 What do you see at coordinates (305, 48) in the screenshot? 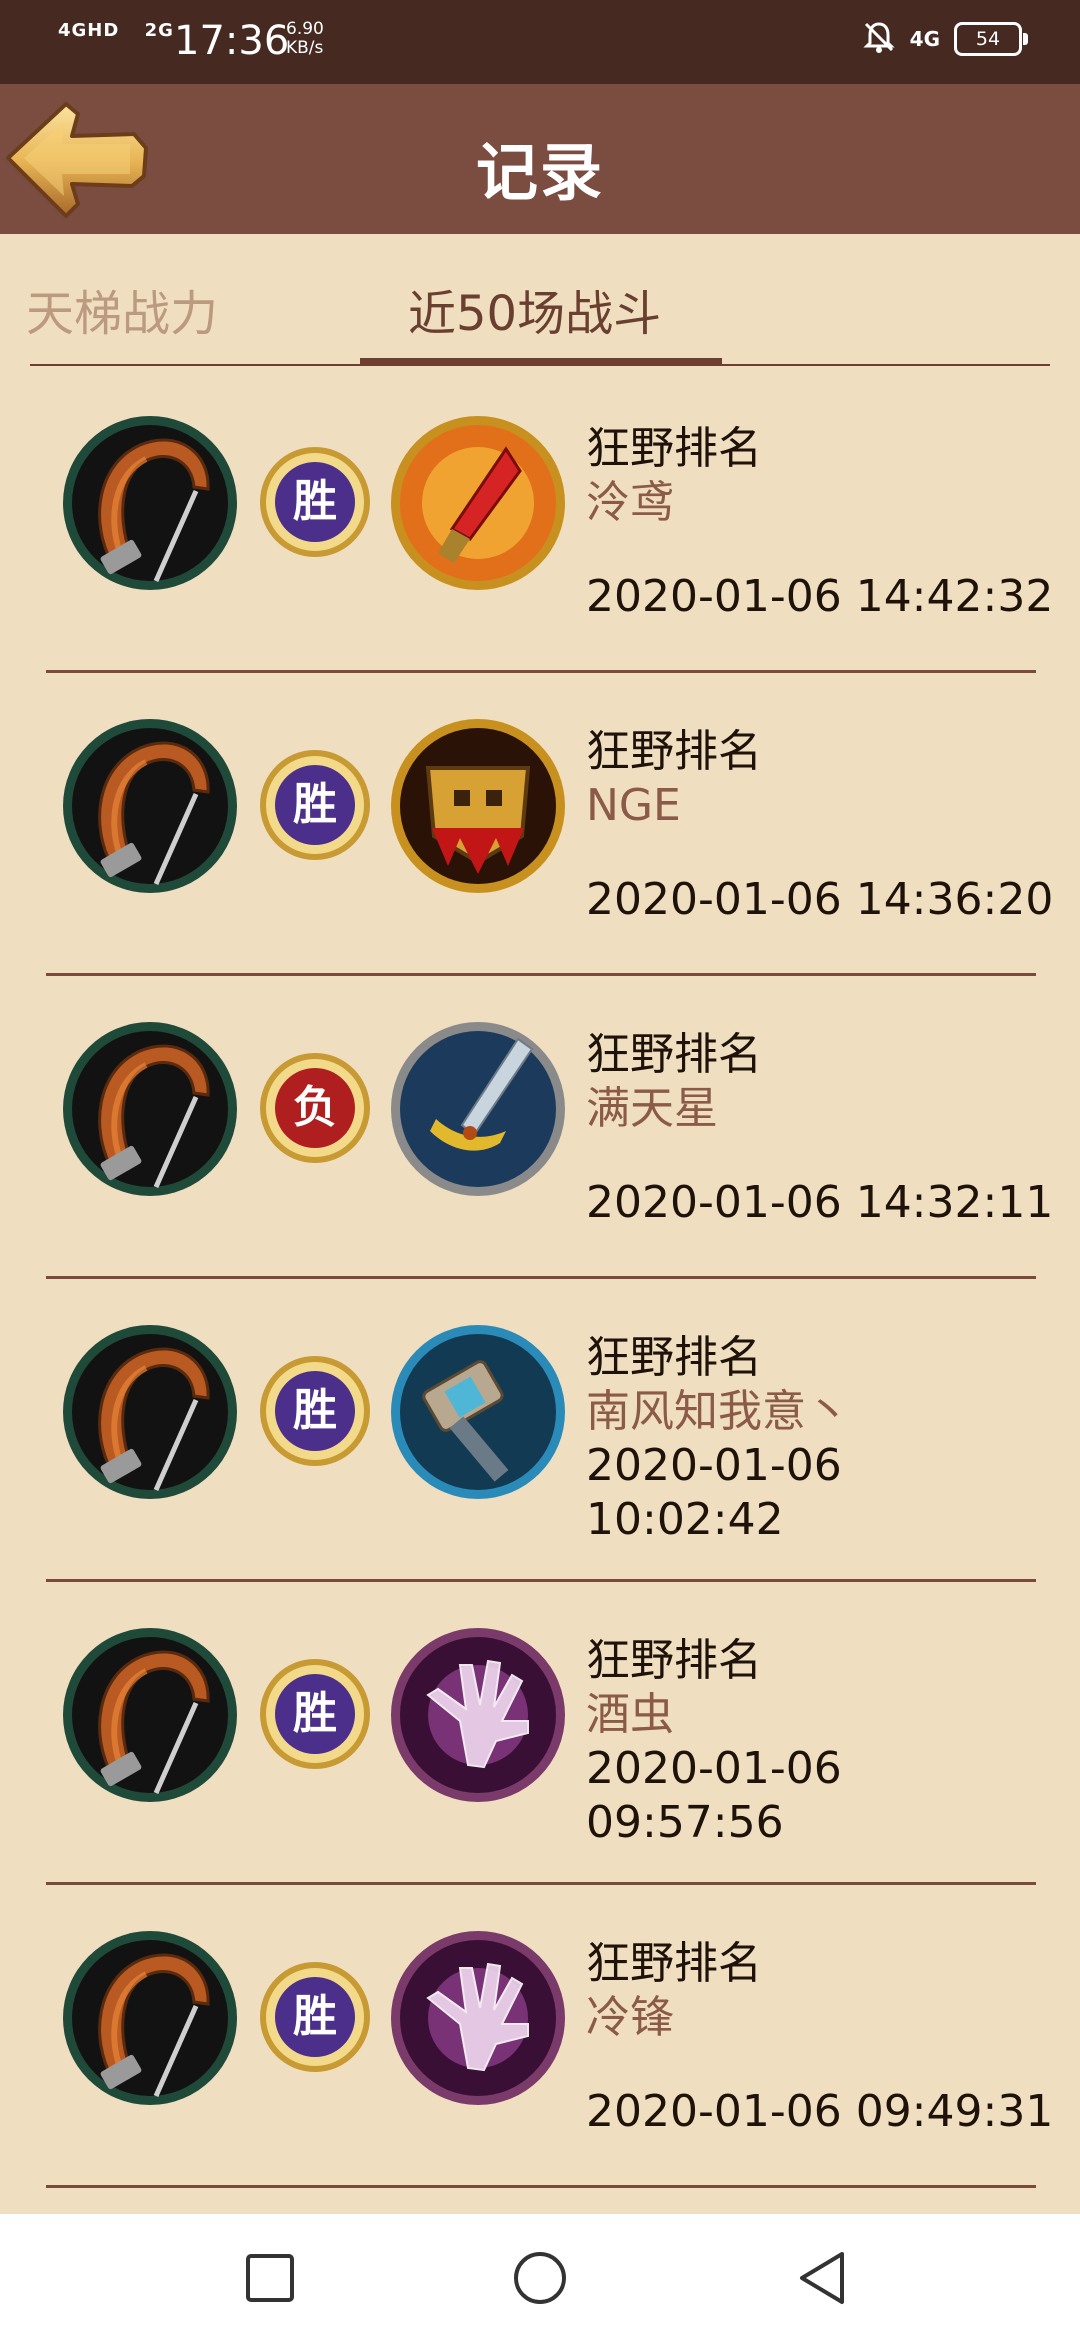
I see `speed-unit: KB/s` at bounding box center [305, 48].